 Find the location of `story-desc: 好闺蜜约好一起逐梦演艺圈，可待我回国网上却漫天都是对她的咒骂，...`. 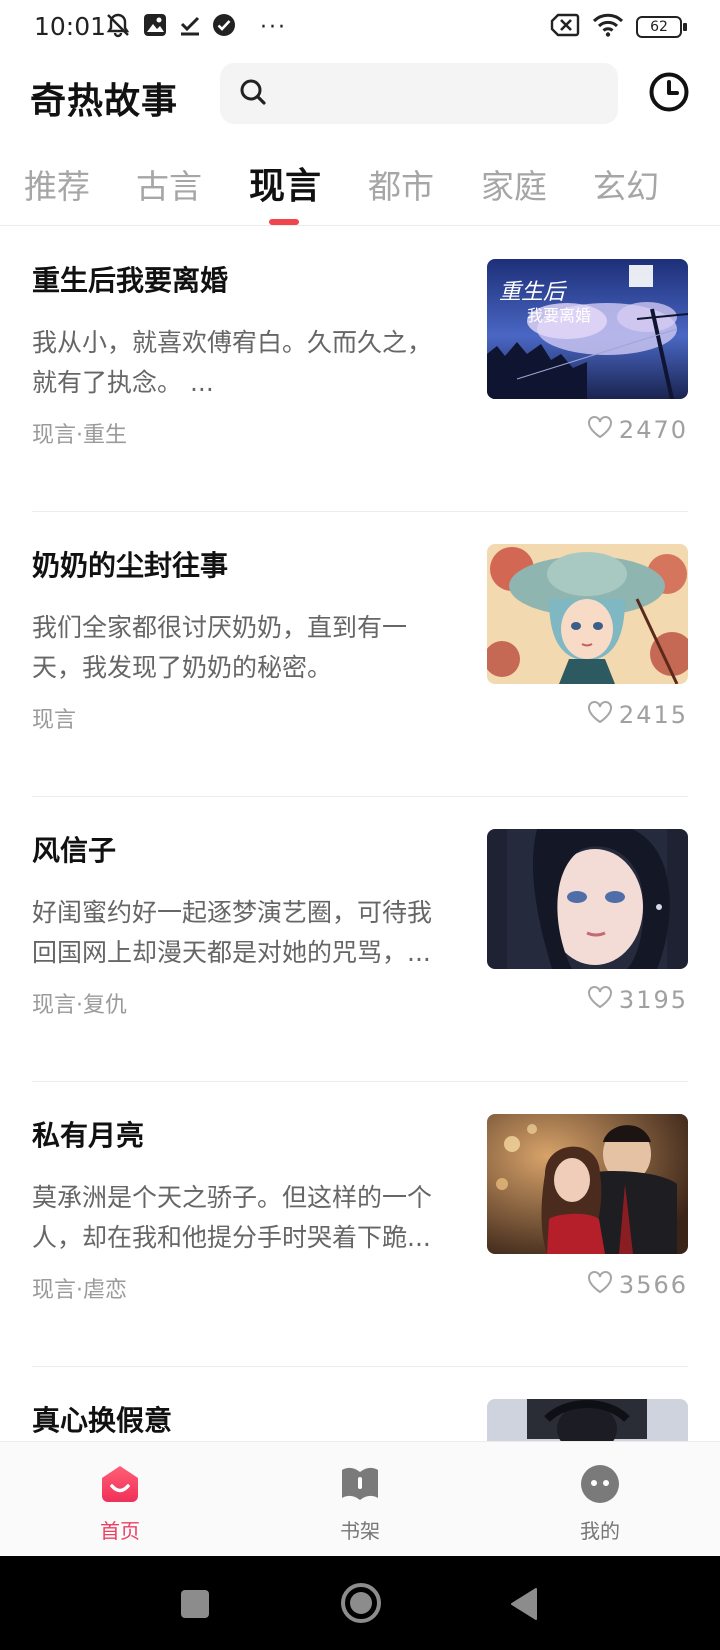

story-desc: 好闺蜜约好一起逐梦演艺圈，可待我回国网上却漫天都是对她的咒骂，... is located at coordinates (232, 932).